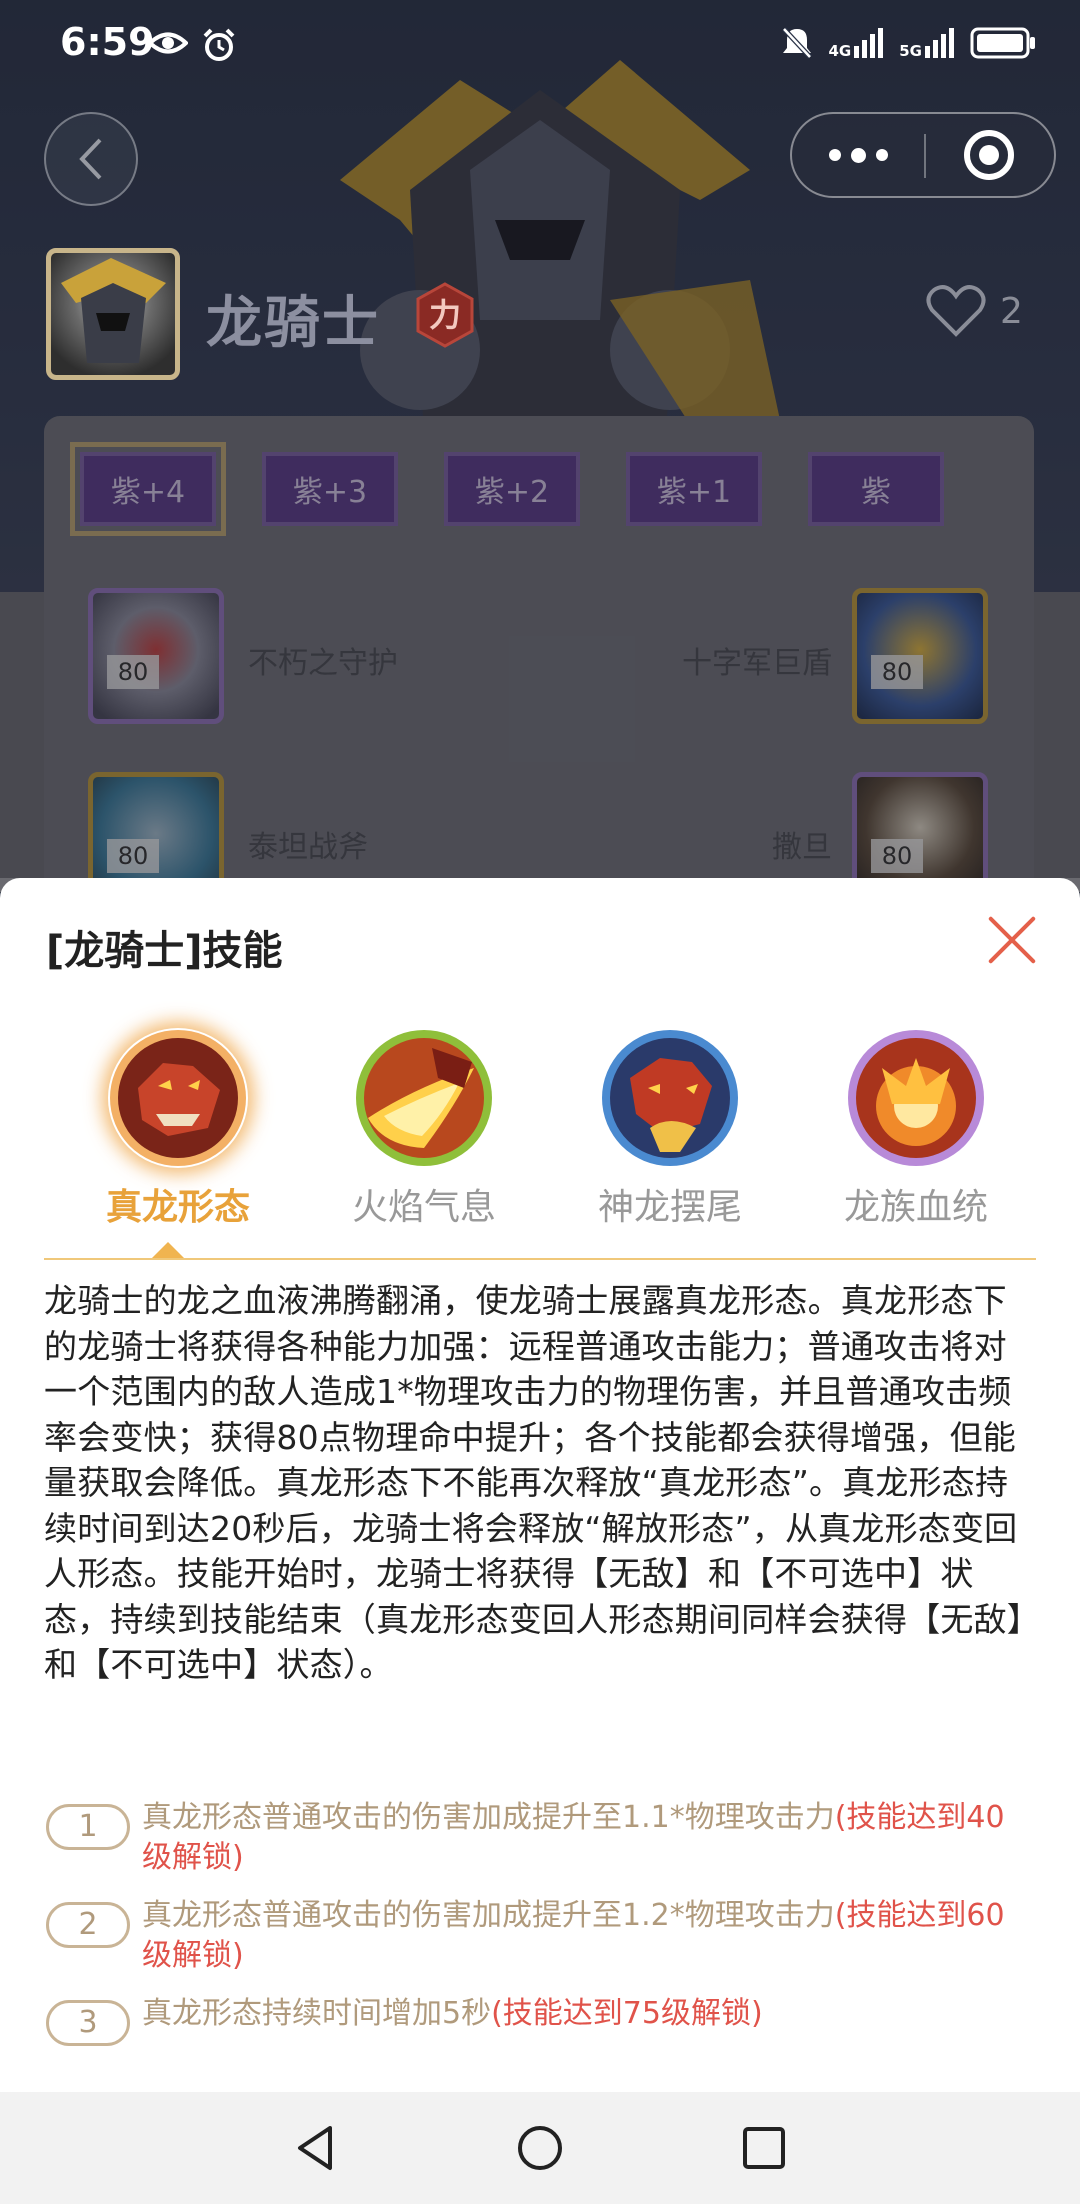 This screenshot has height=2204, width=1080. I want to click on upgrade-unlock: (技能达到75级解锁), so click(627, 2013).